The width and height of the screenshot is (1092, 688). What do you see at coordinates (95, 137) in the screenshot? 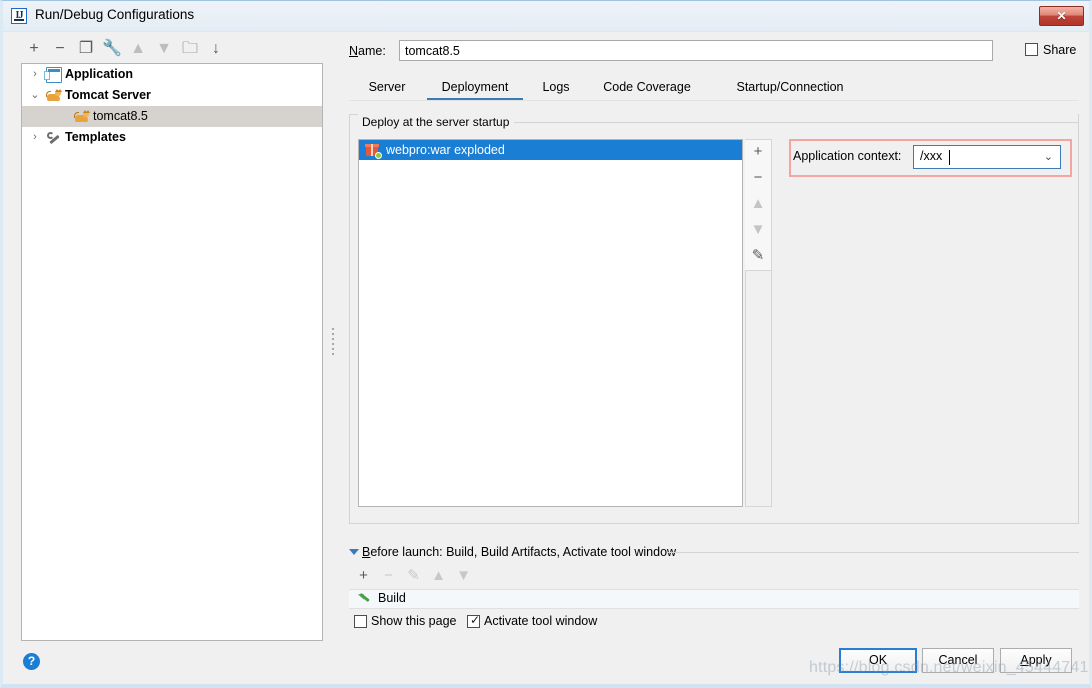
I see `tree-item-label: Templates` at bounding box center [95, 137].